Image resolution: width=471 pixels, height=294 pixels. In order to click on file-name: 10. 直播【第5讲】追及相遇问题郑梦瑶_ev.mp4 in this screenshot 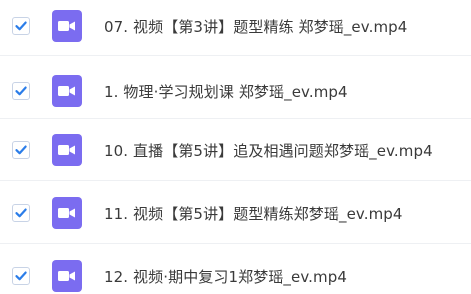, I will do `click(268, 150)`.